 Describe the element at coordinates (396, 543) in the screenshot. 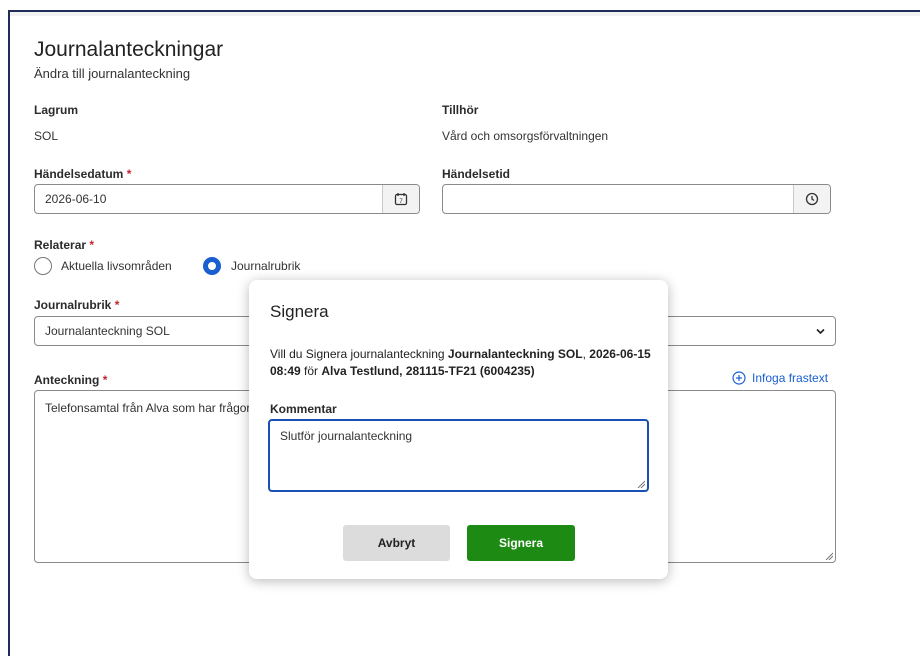

I see `cancel-button: Avbryt` at that location.